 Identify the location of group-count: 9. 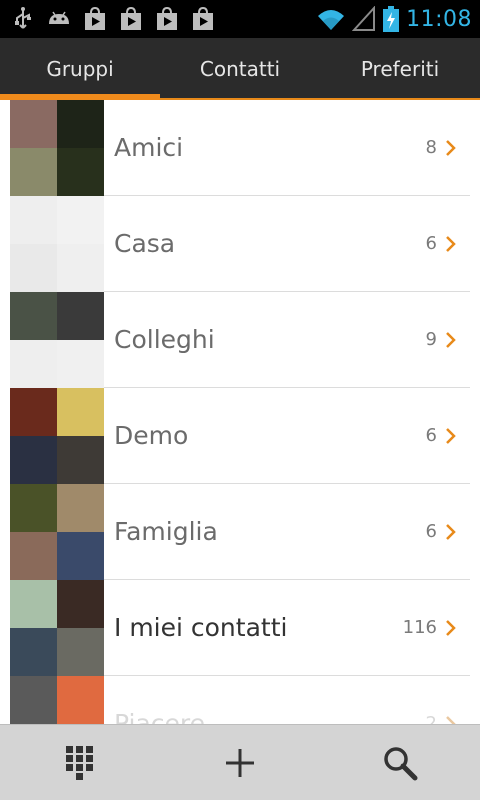
(431, 339).